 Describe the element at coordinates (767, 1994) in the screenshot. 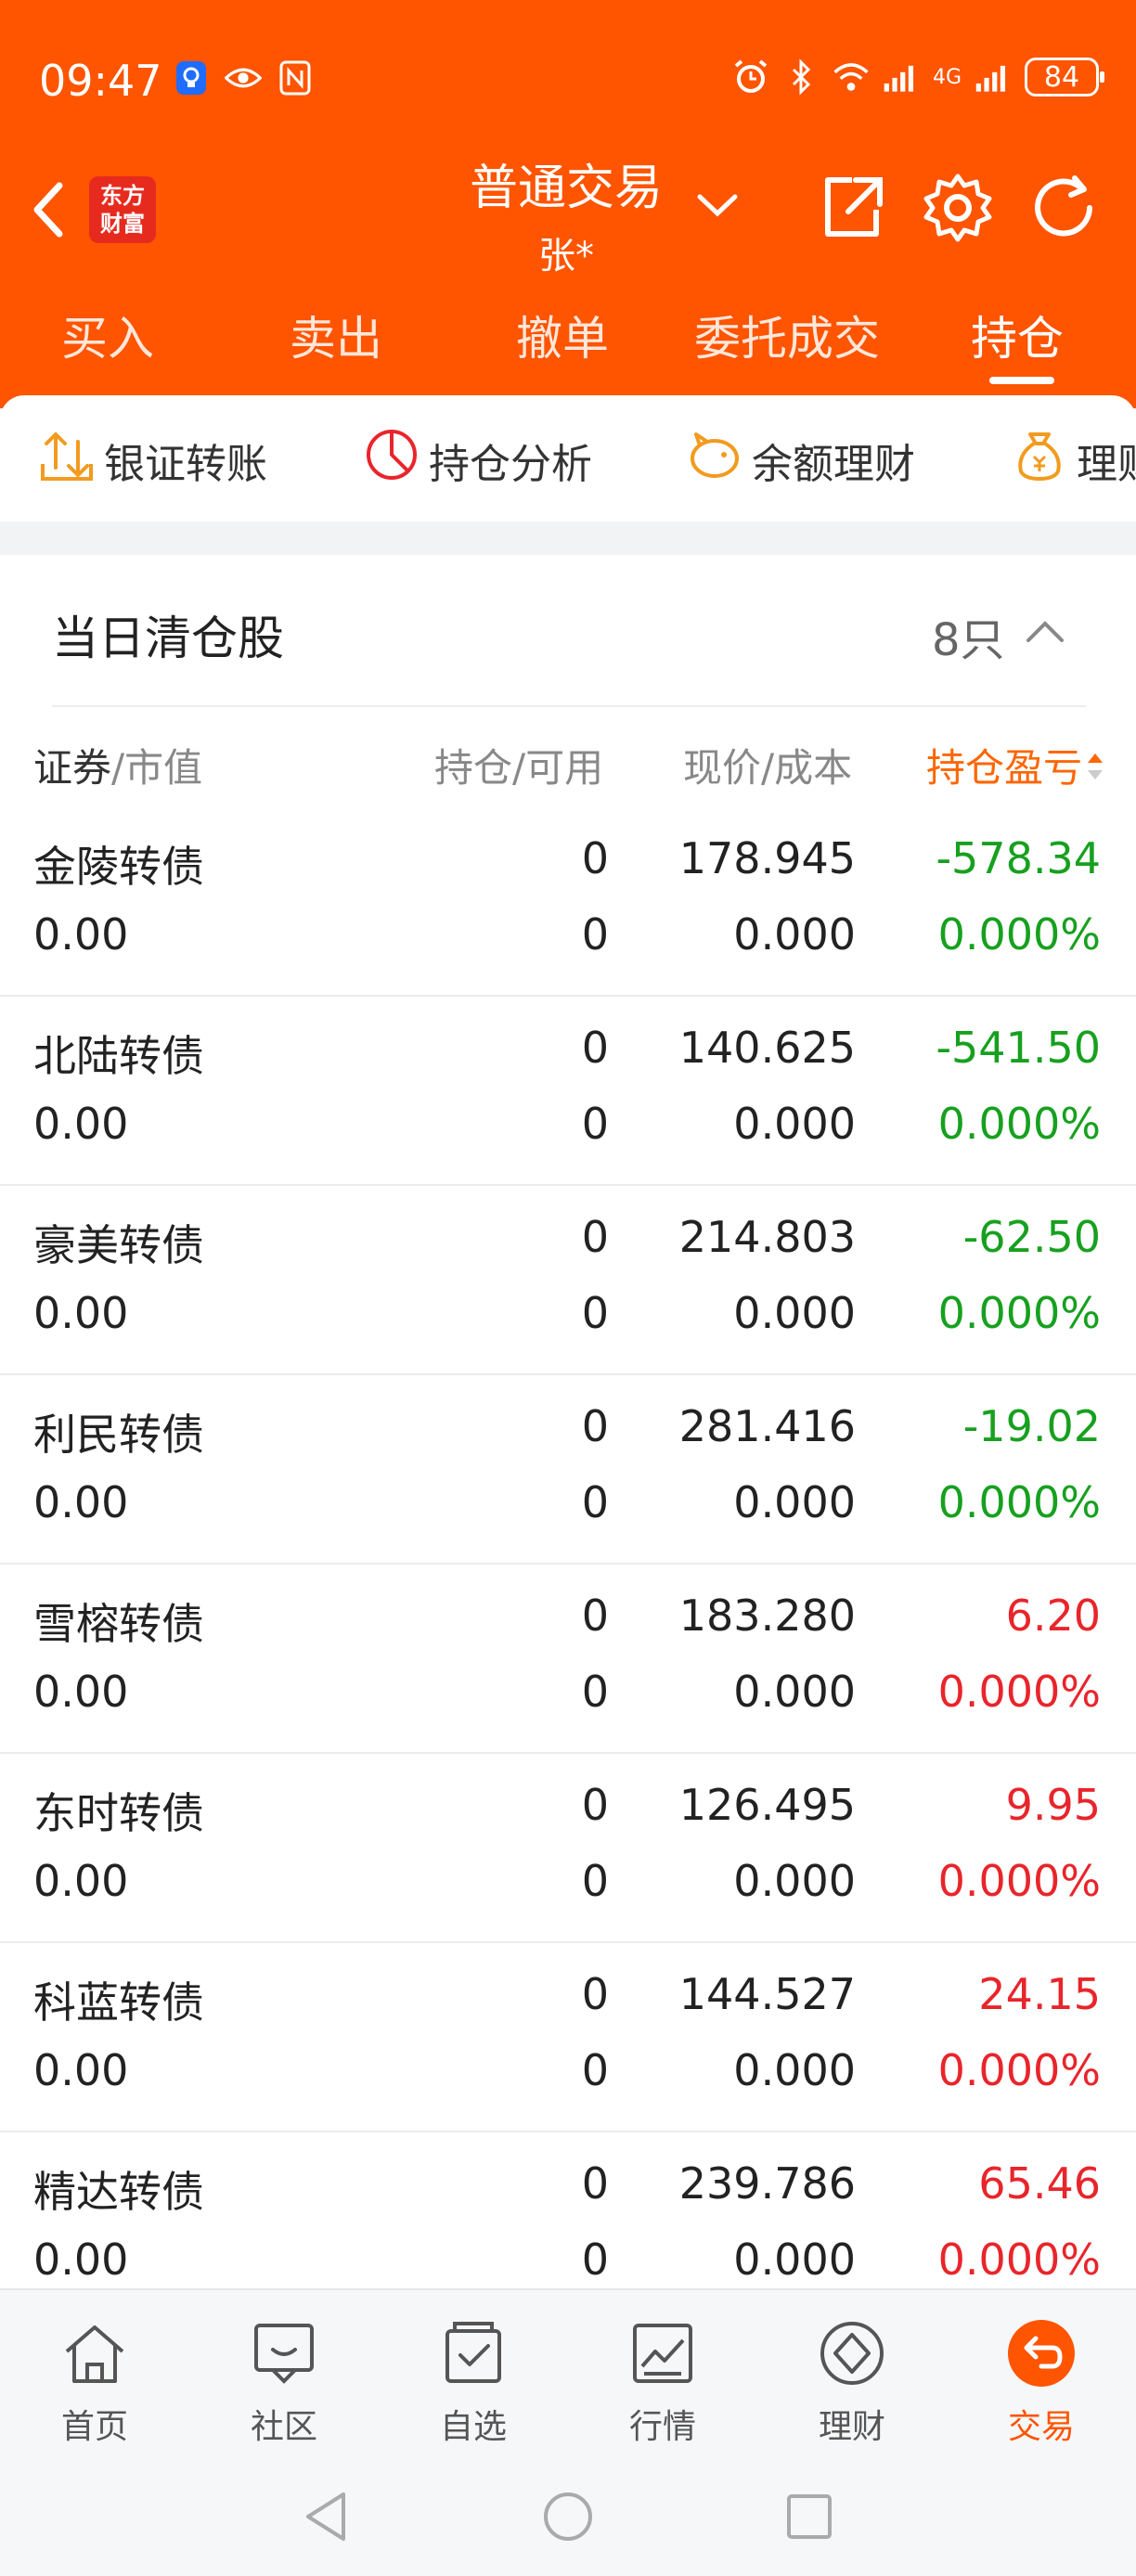

I see `current-price: 144.527` at that location.